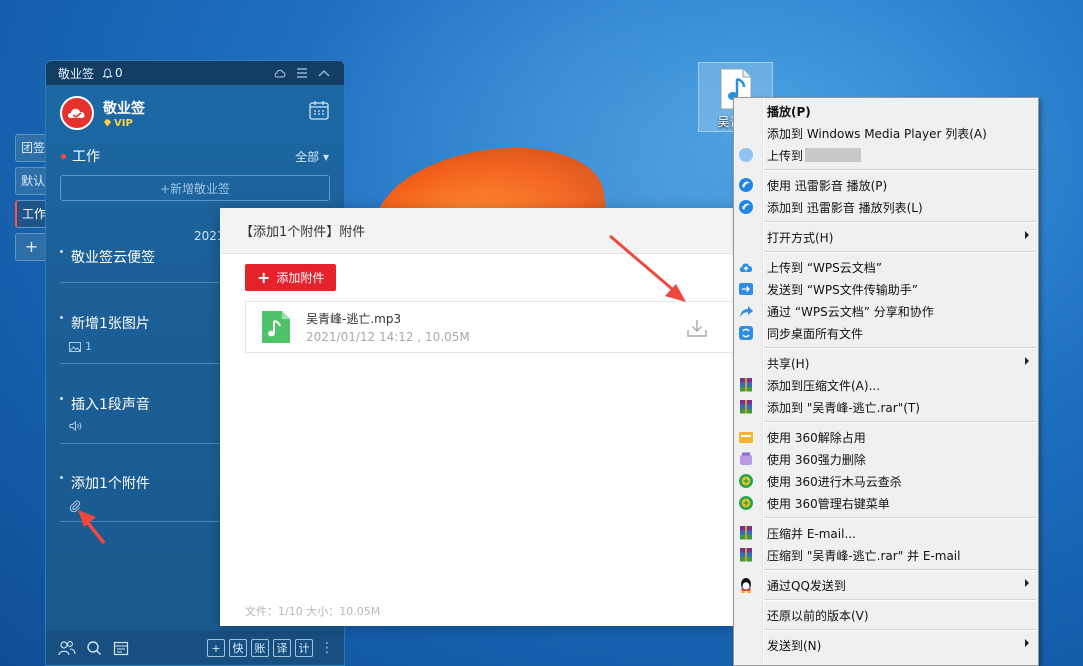 The image size is (1083, 666). I want to click on menu-item-label: 共享(H), so click(788, 363).